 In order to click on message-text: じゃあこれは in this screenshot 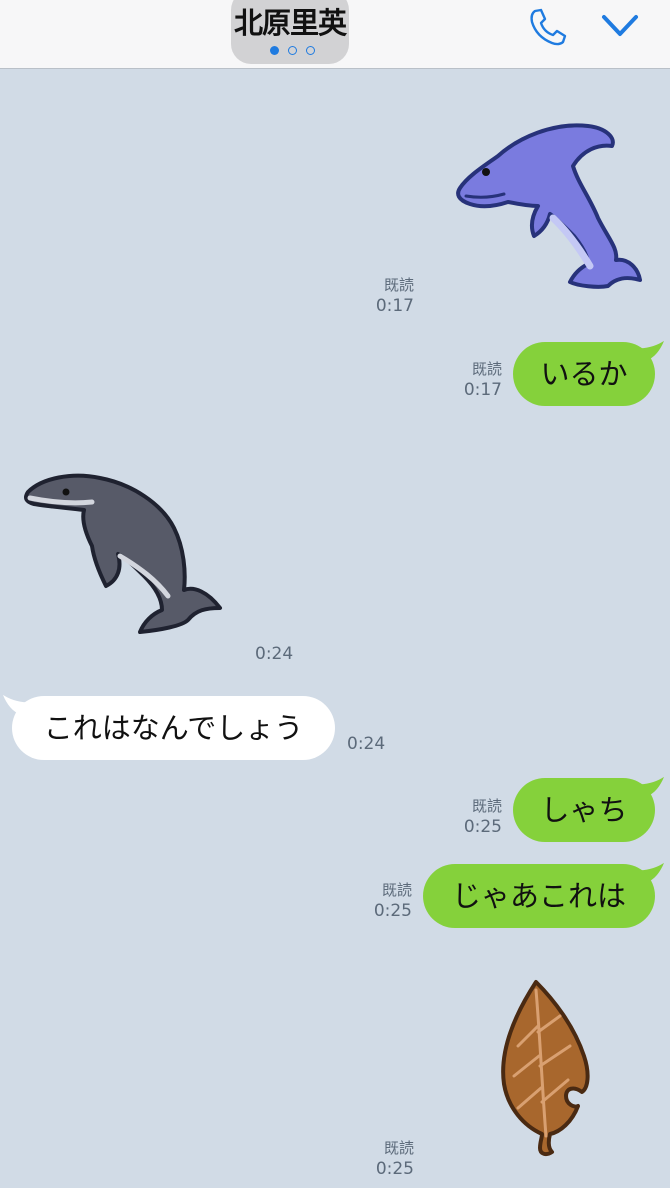, I will do `click(538, 896)`.